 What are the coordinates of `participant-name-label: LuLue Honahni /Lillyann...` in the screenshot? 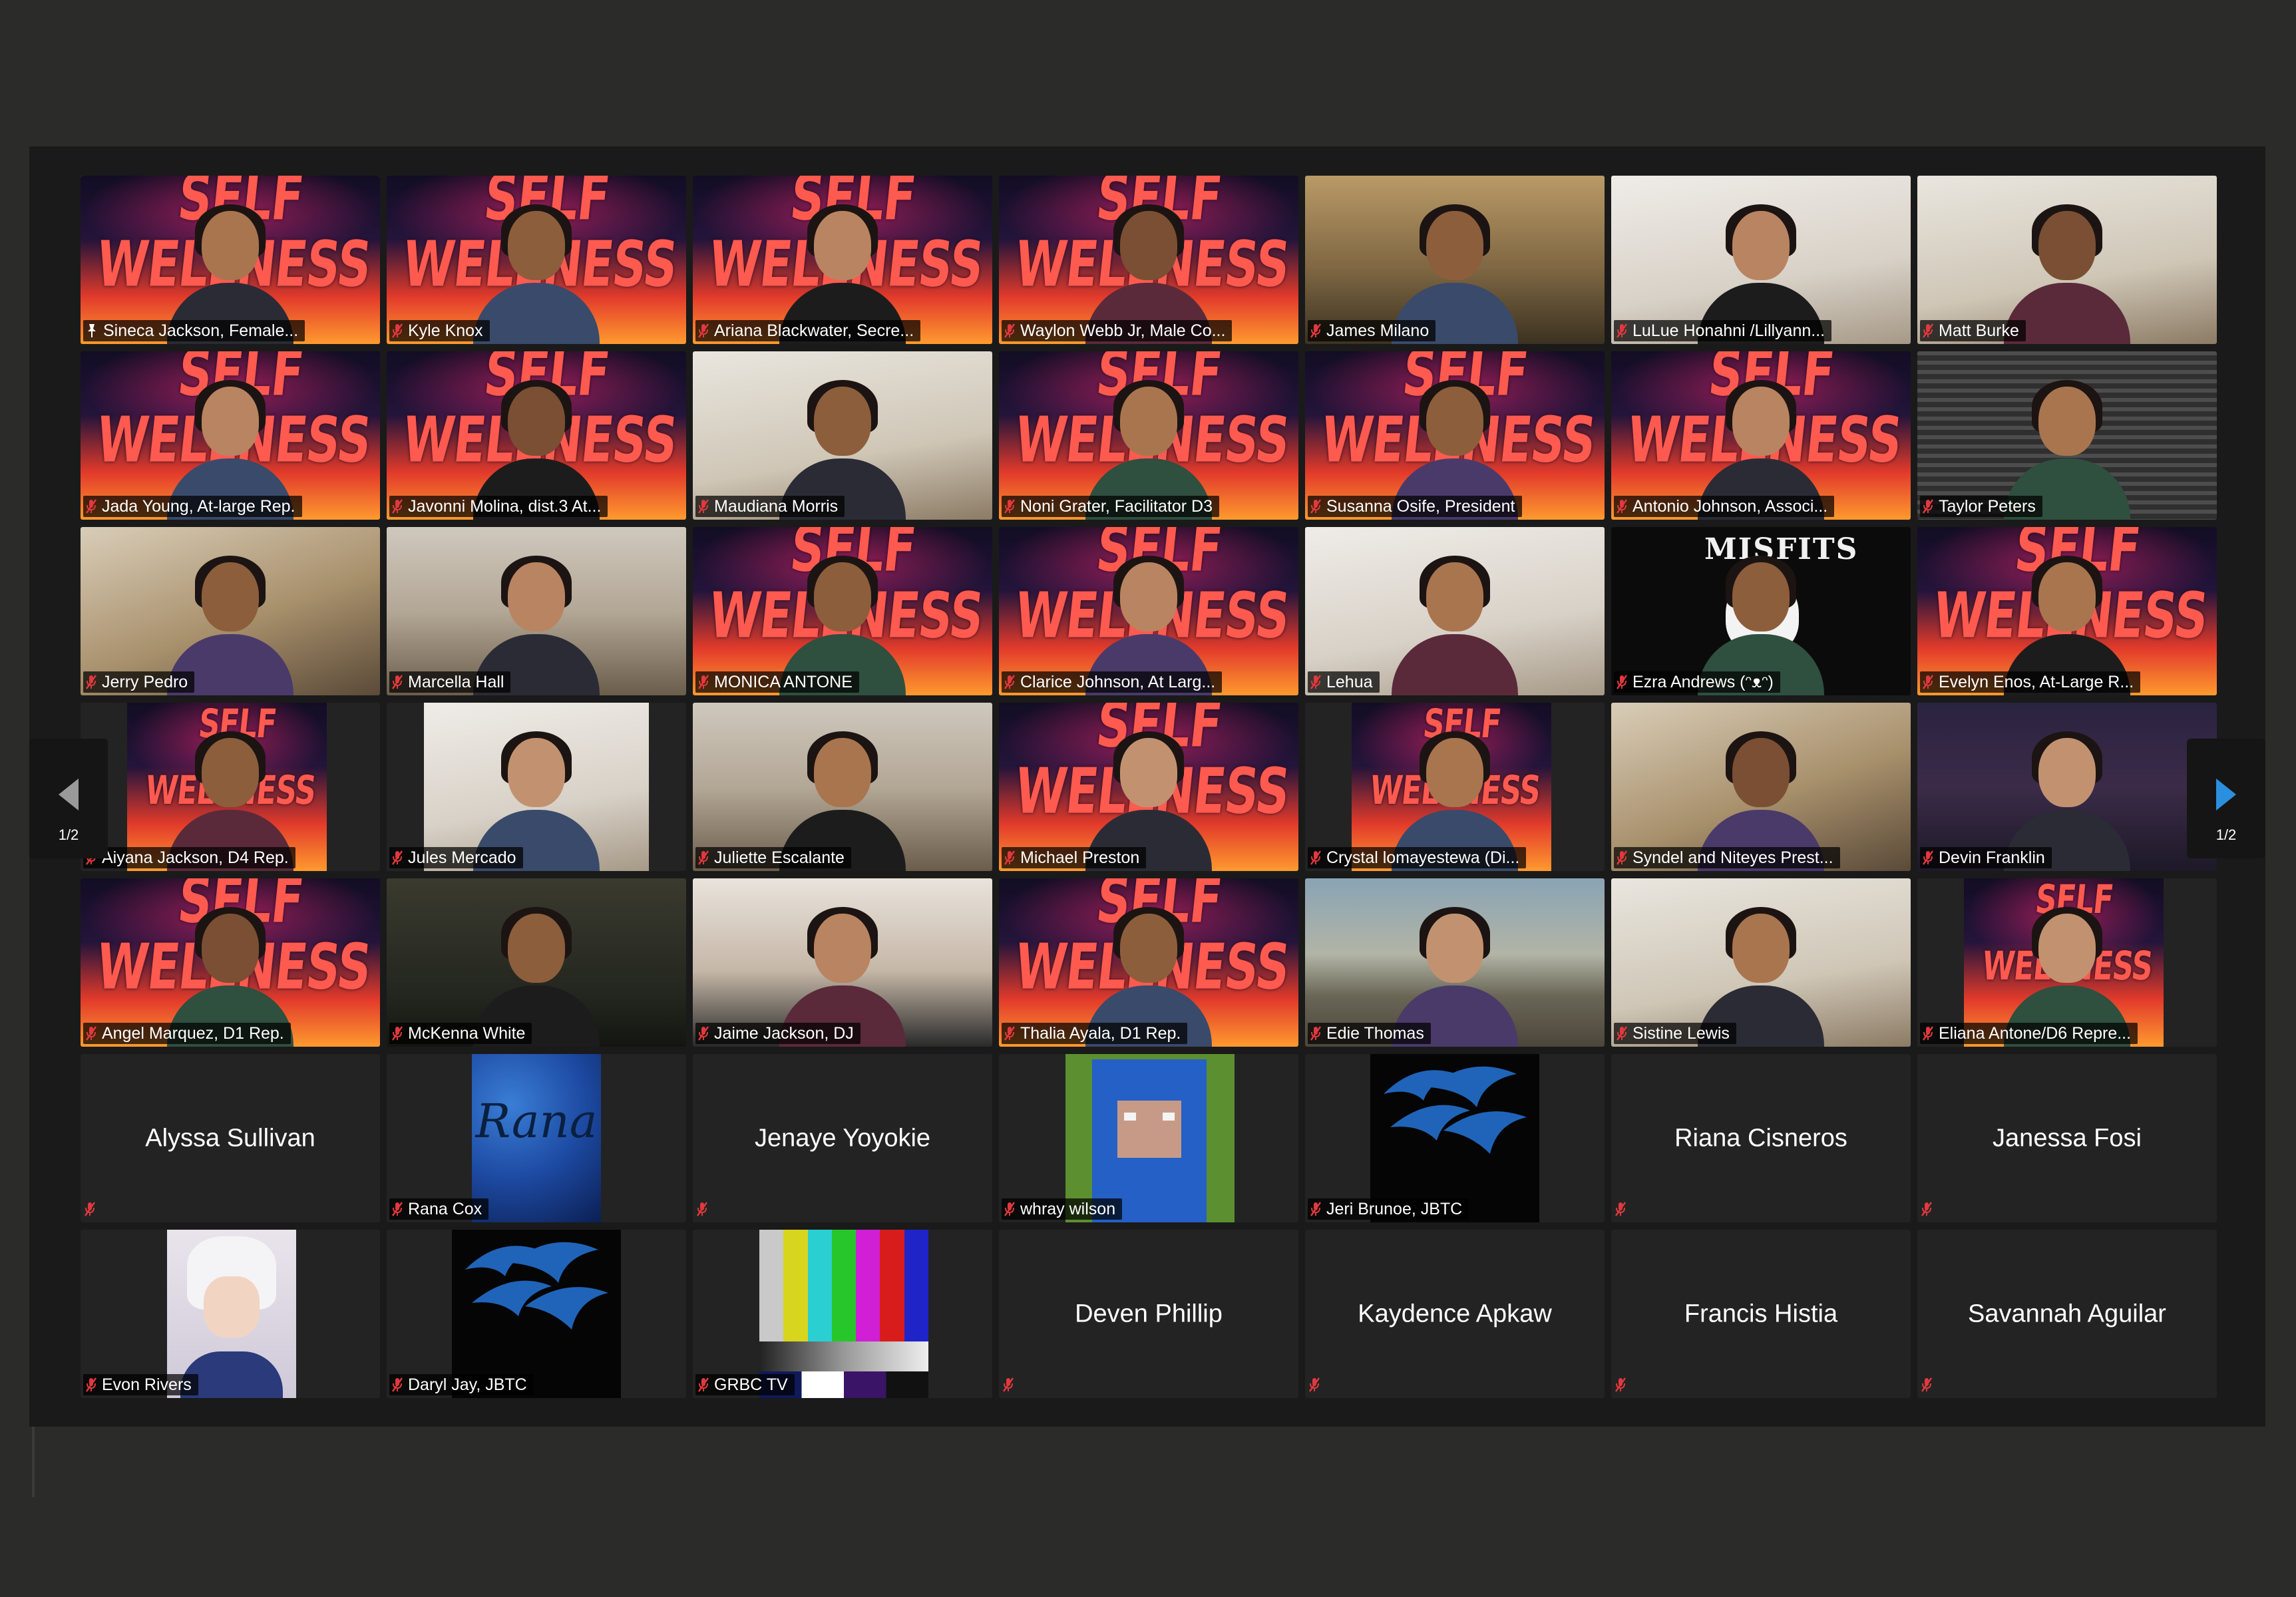 It's located at (1723, 330).